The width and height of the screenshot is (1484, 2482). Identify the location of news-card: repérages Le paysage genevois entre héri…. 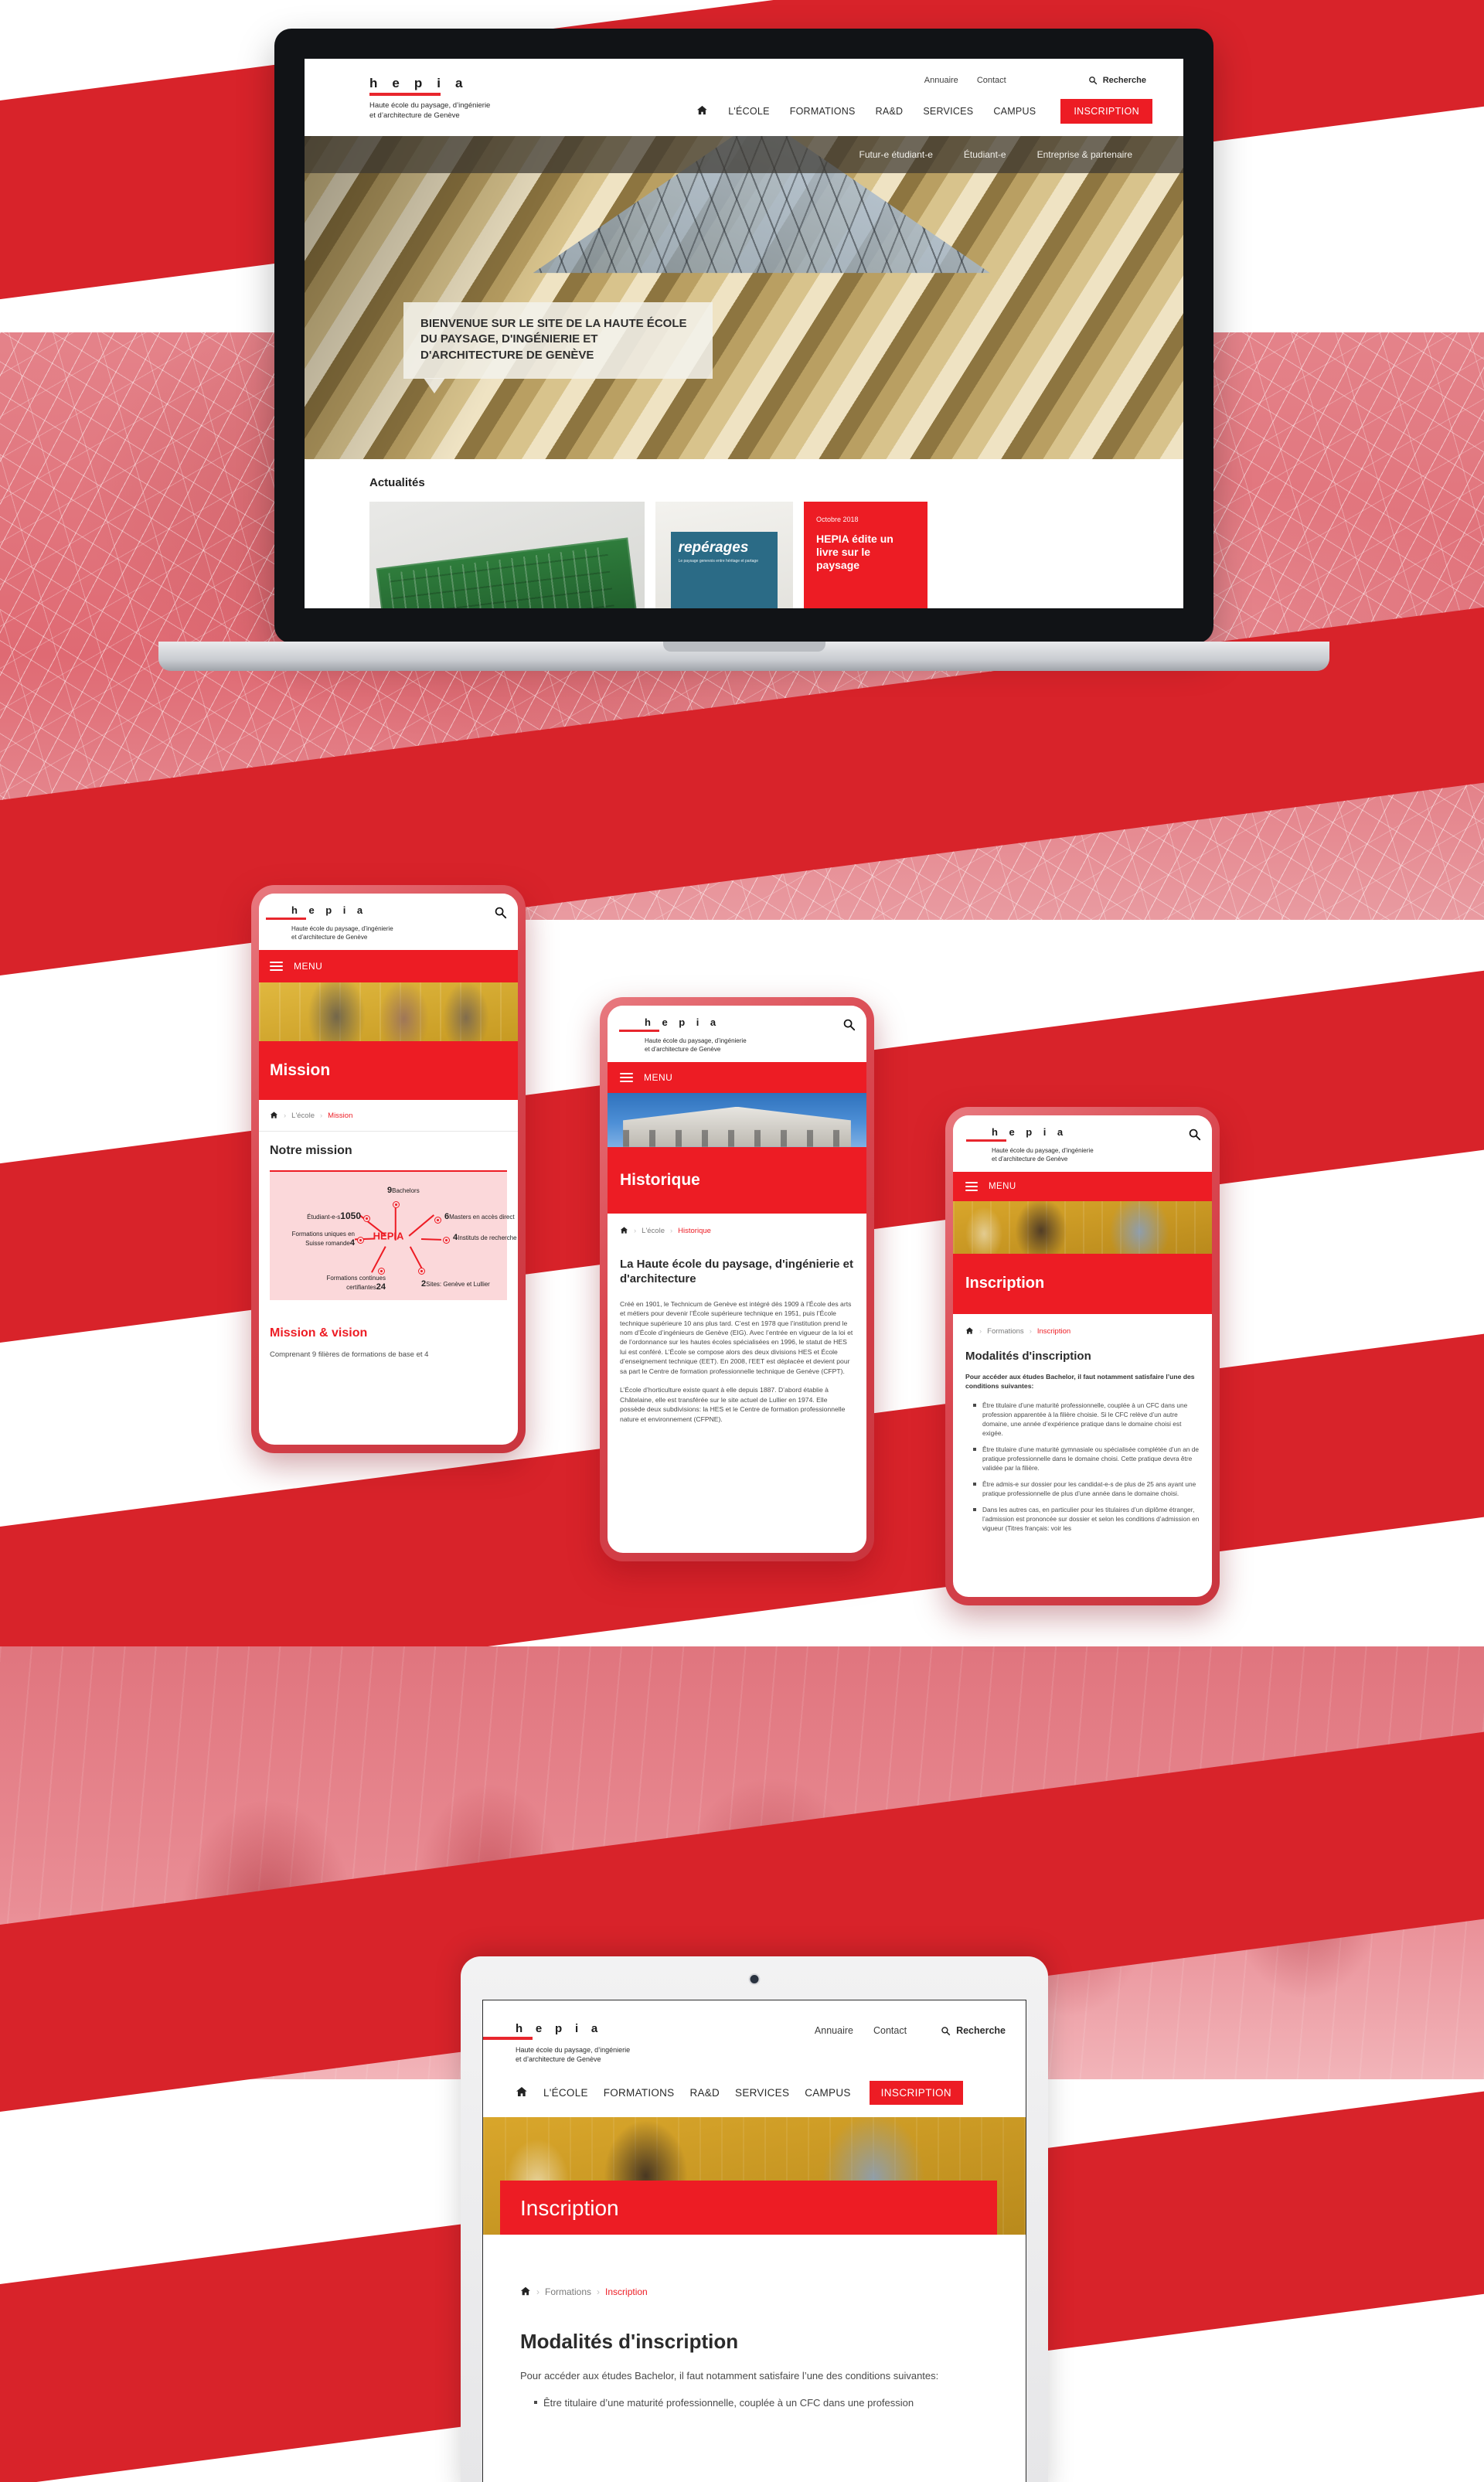
(724, 555).